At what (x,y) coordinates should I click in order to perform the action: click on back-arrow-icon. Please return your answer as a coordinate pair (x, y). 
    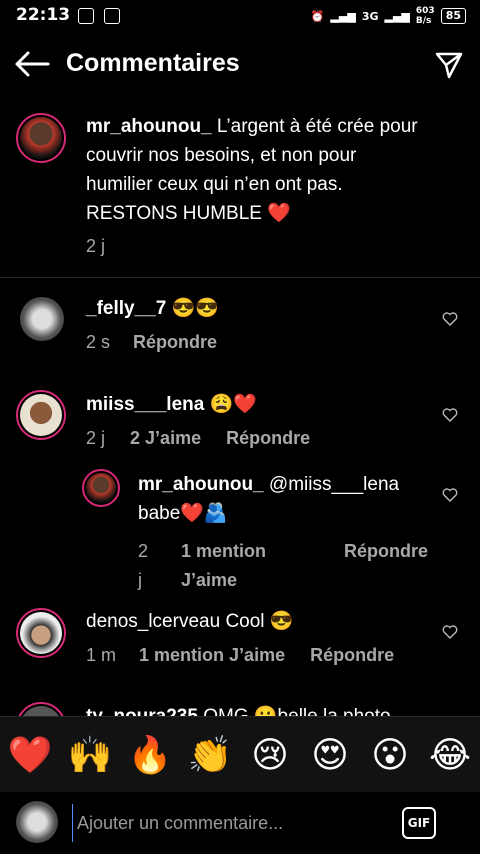
    Looking at the image, I should click on (32, 64).